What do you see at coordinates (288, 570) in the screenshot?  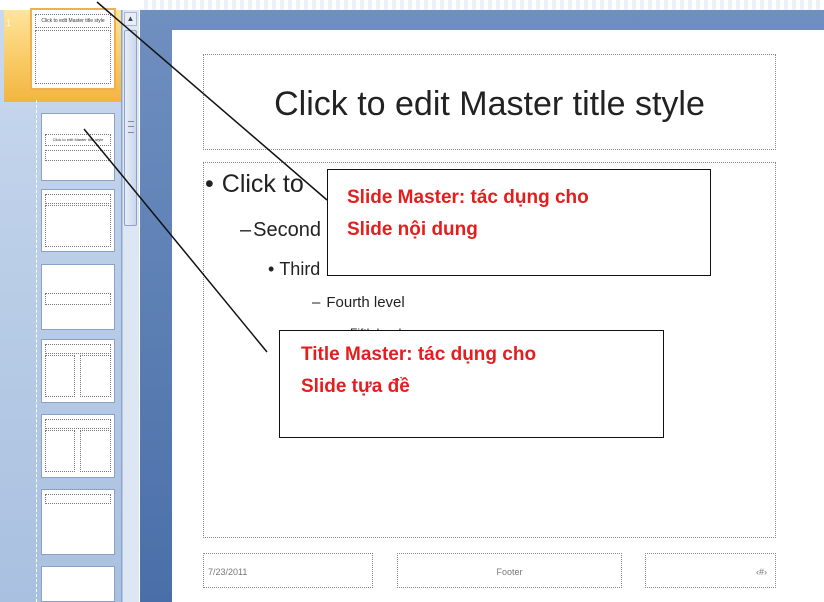 I see `date-placeholder: 7/23/2011` at bounding box center [288, 570].